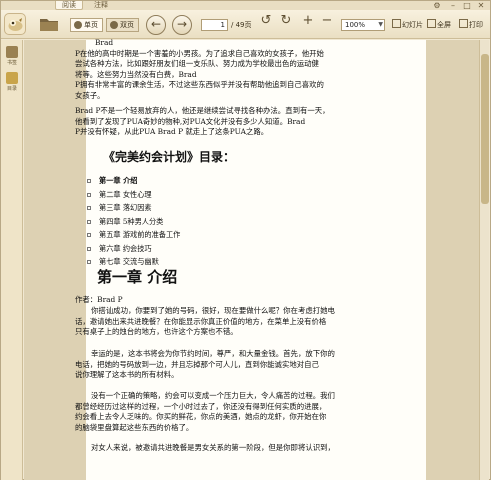 The width and height of the screenshot is (491, 480). I want to click on rotate-right-icon: ↻, so click(286, 21).